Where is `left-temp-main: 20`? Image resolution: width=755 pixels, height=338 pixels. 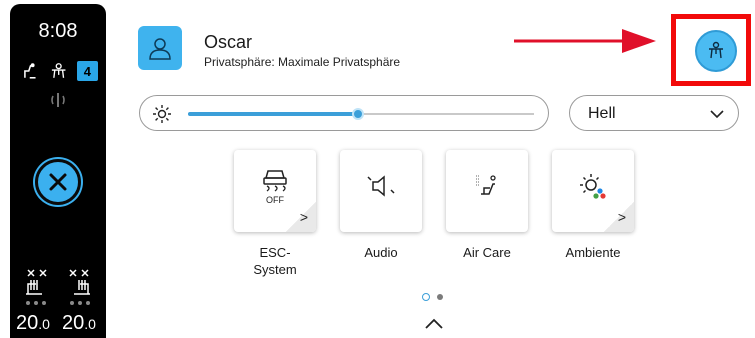
left-temp-main: 20 is located at coordinates (27, 323).